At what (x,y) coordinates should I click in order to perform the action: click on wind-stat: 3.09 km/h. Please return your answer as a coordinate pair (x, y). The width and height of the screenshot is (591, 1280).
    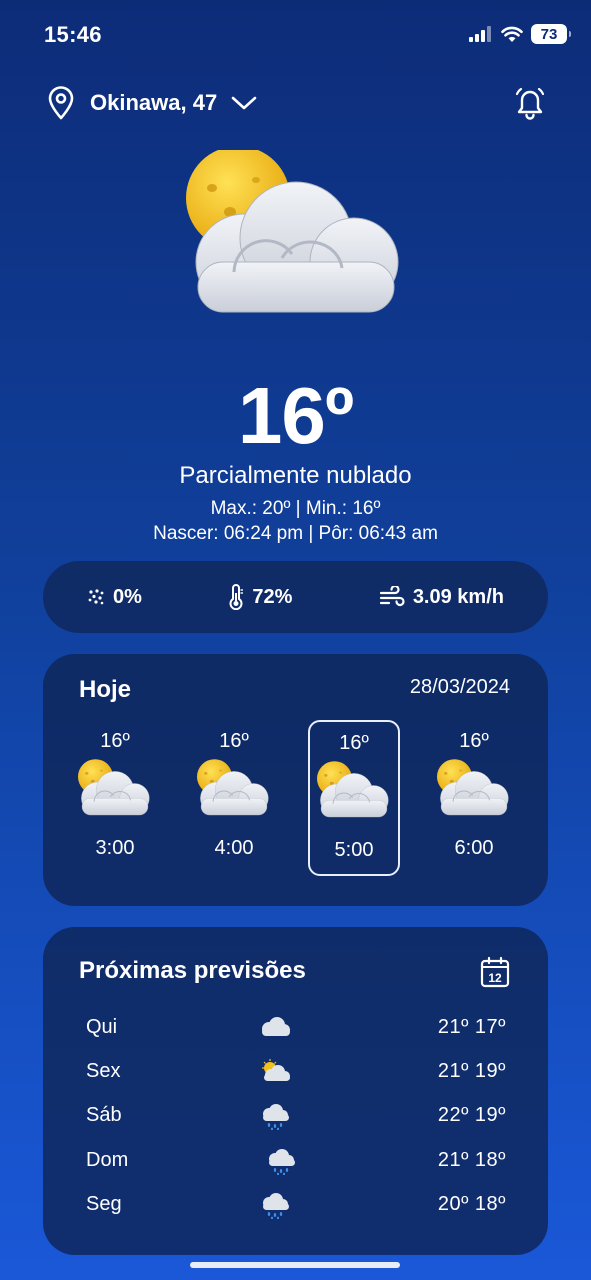
    Looking at the image, I should click on (441, 597).